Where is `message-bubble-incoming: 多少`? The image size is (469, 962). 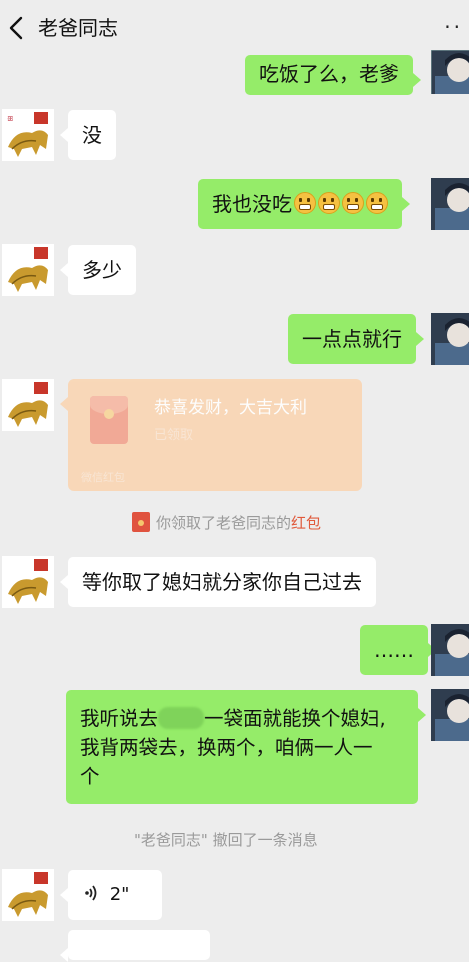
message-bubble-incoming: 多少 is located at coordinates (98, 270).